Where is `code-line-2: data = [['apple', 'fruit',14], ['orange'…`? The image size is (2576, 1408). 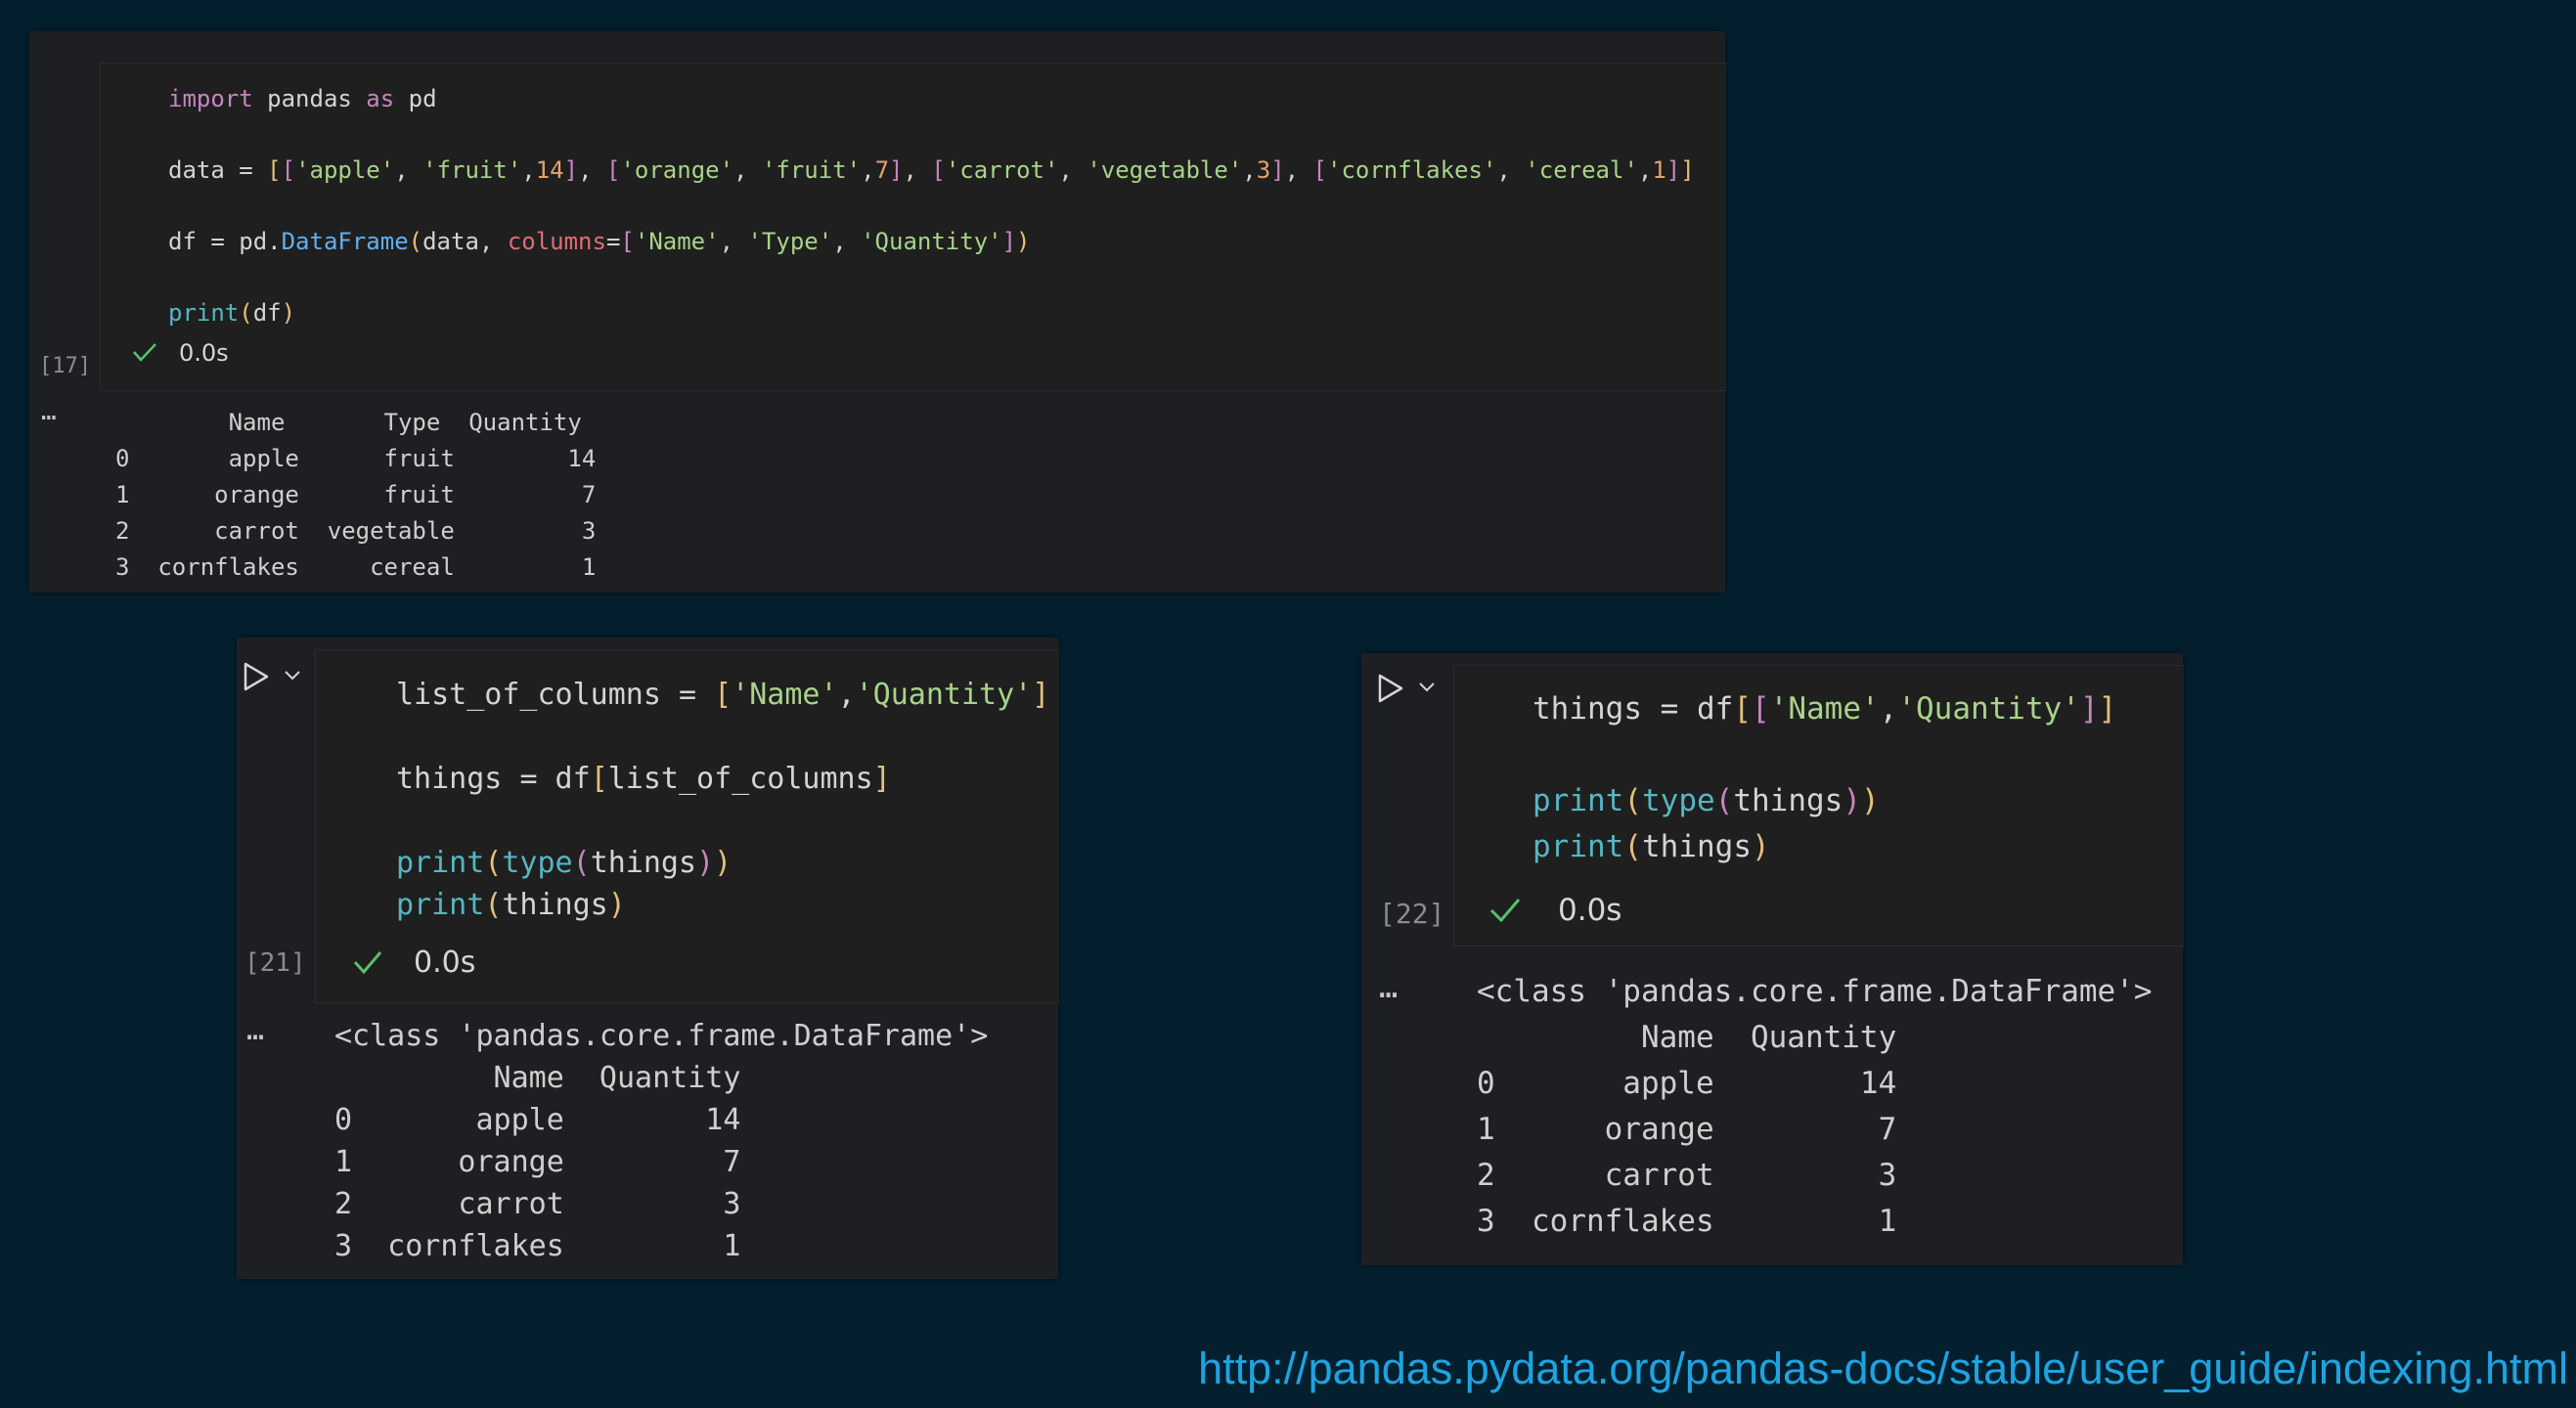 code-line-2: data = [['apple', 'fruit',14], ['orange'… is located at coordinates (931, 170).